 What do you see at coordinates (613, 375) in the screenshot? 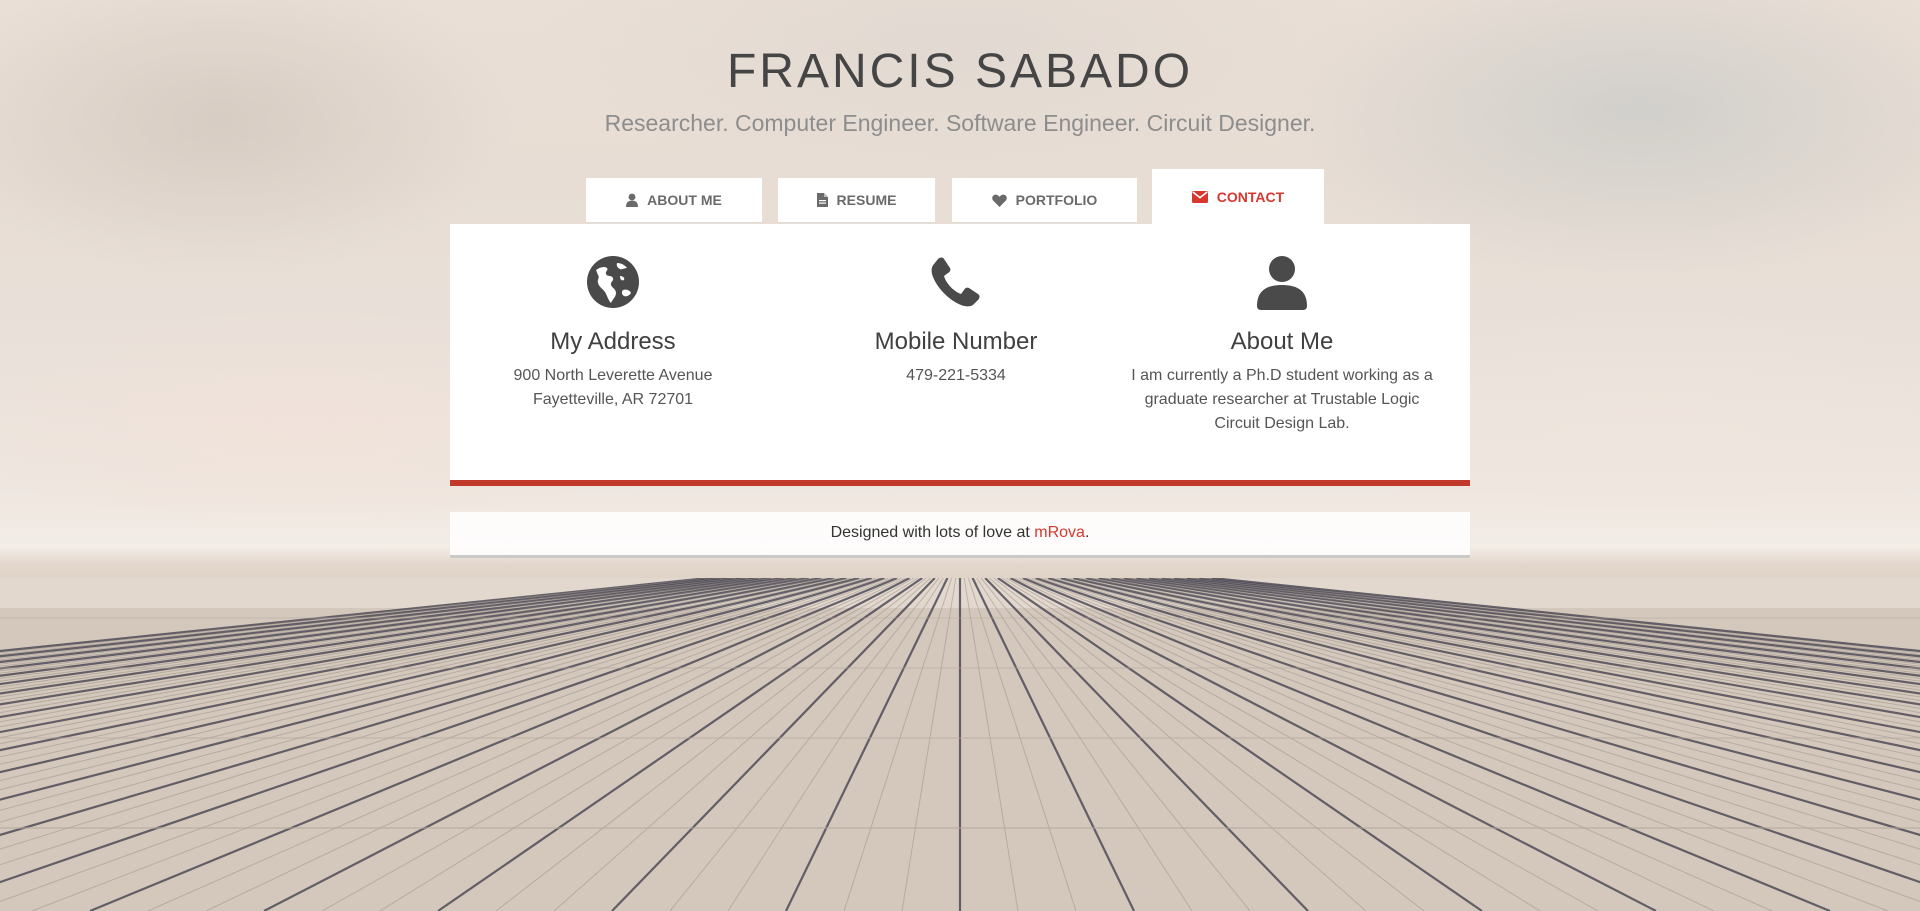
I see `address-line-1: 900 North Leverette Avenue` at bounding box center [613, 375].